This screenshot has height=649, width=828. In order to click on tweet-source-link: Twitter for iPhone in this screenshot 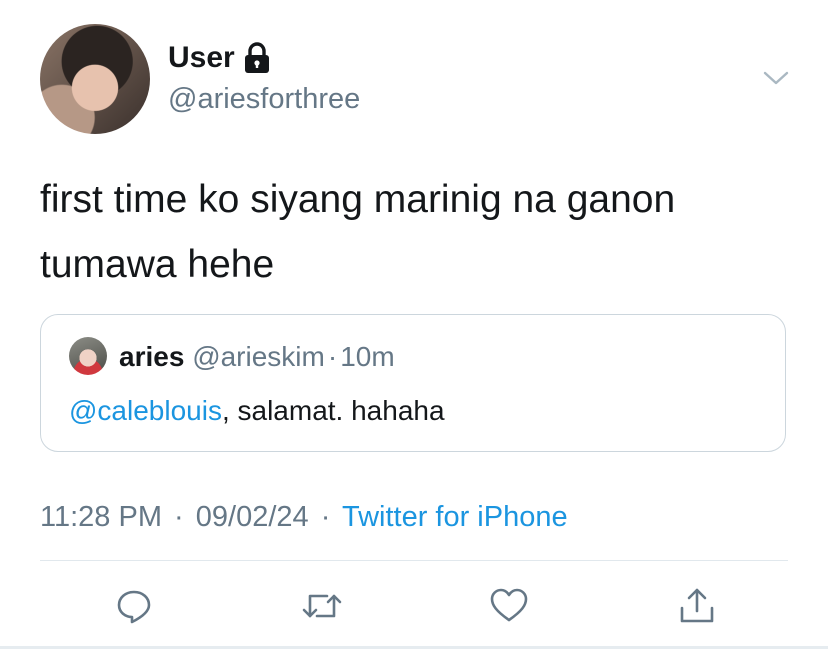, I will do `click(455, 517)`.